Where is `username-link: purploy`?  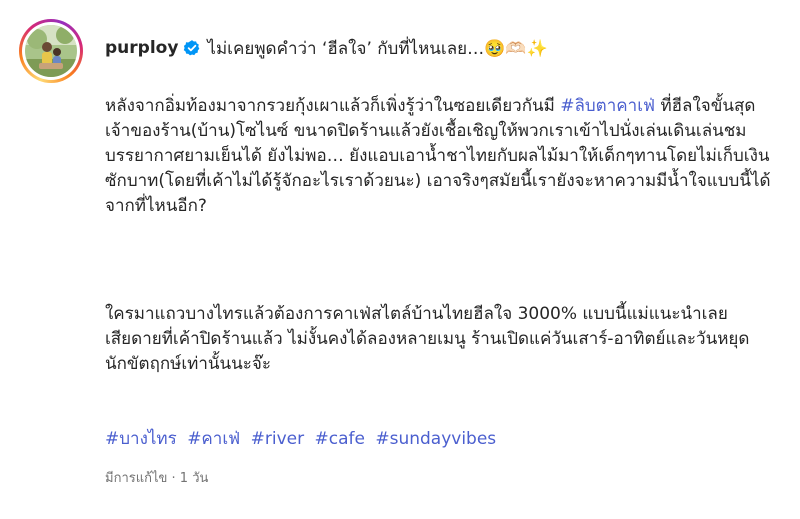
username-link: purploy is located at coordinates (141, 48).